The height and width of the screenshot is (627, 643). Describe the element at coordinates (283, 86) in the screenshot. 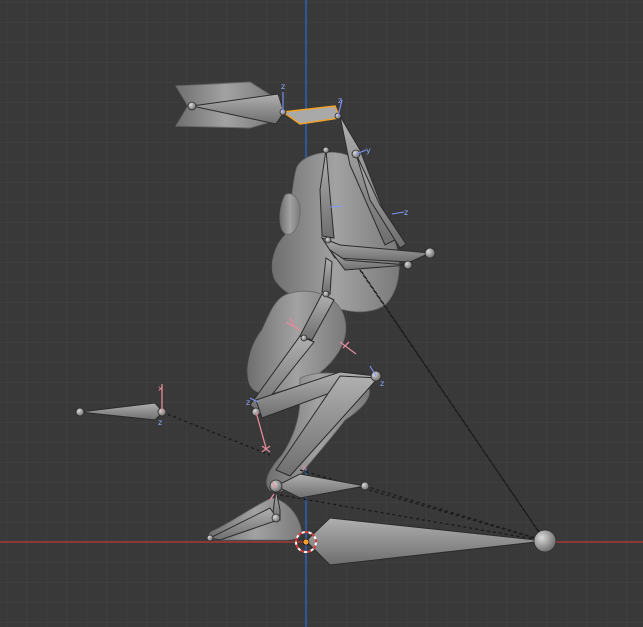

I see `upper-arm-z-label: z` at that location.